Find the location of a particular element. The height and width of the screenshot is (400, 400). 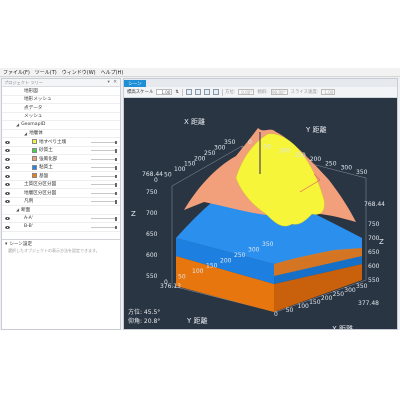

tree-item: メッシュ is located at coordinates (61, 117).